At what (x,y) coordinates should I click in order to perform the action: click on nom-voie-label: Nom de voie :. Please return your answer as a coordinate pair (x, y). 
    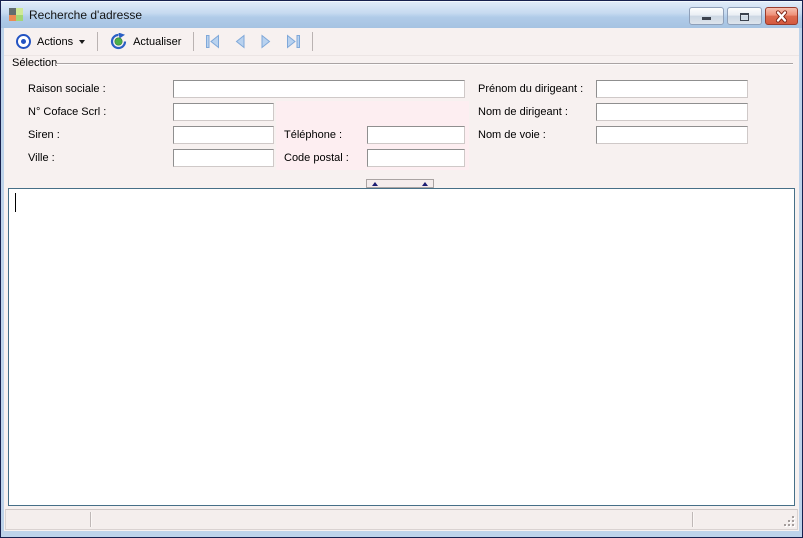
    Looking at the image, I should click on (512, 135).